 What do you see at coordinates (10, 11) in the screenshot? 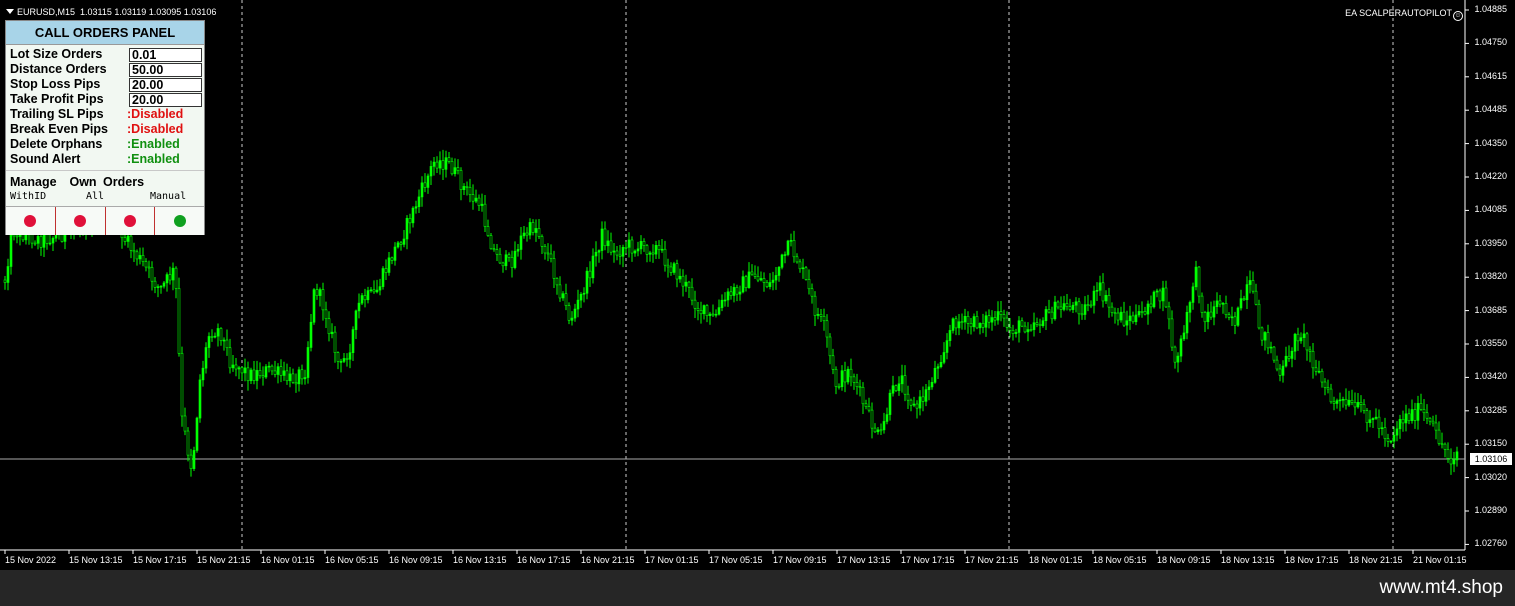
I see `dropdown-triangle-icon` at bounding box center [10, 11].